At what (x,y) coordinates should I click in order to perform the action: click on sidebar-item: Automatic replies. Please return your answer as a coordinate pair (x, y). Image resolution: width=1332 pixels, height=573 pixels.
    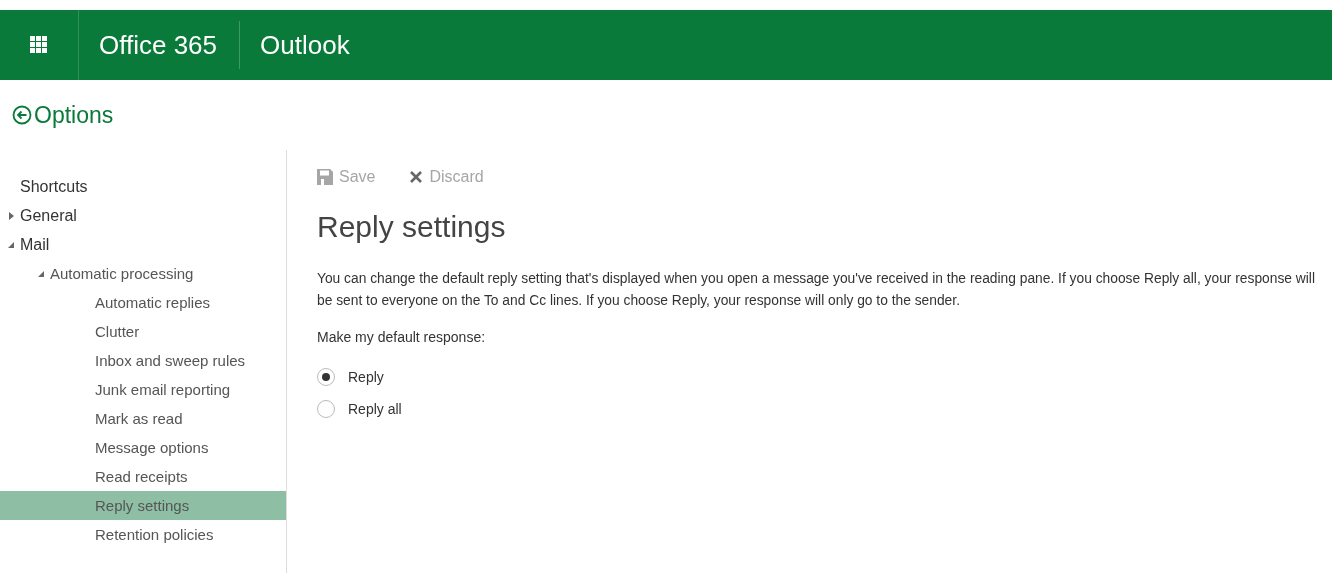
    Looking at the image, I should click on (143, 302).